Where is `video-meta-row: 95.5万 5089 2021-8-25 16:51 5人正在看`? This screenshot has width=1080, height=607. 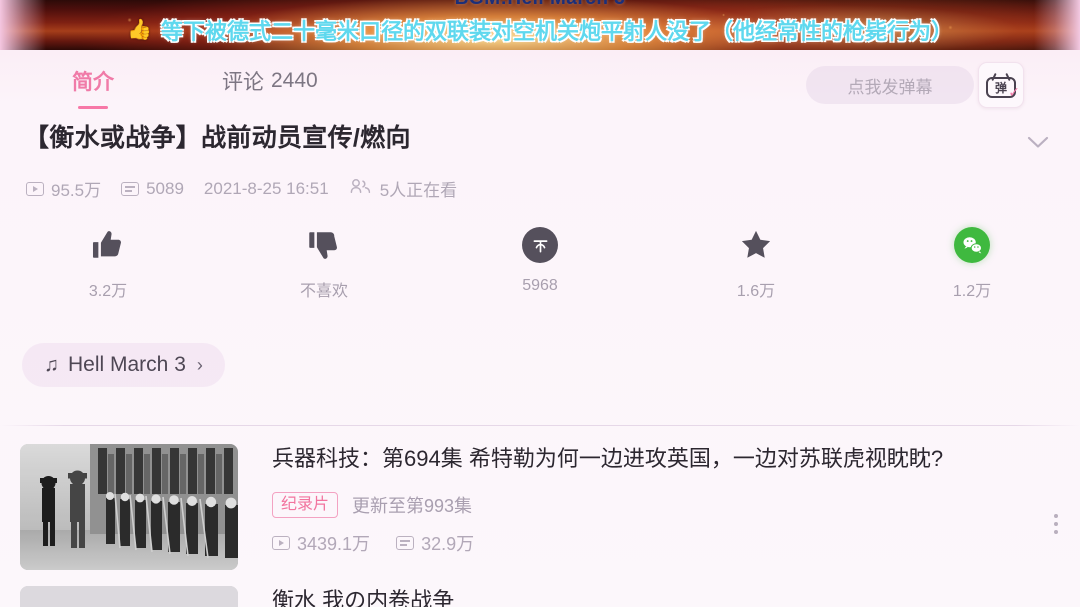
video-meta-row: 95.5万 5089 2021-8-25 16:51 5人正在看 is located at coordinates (540, 181).